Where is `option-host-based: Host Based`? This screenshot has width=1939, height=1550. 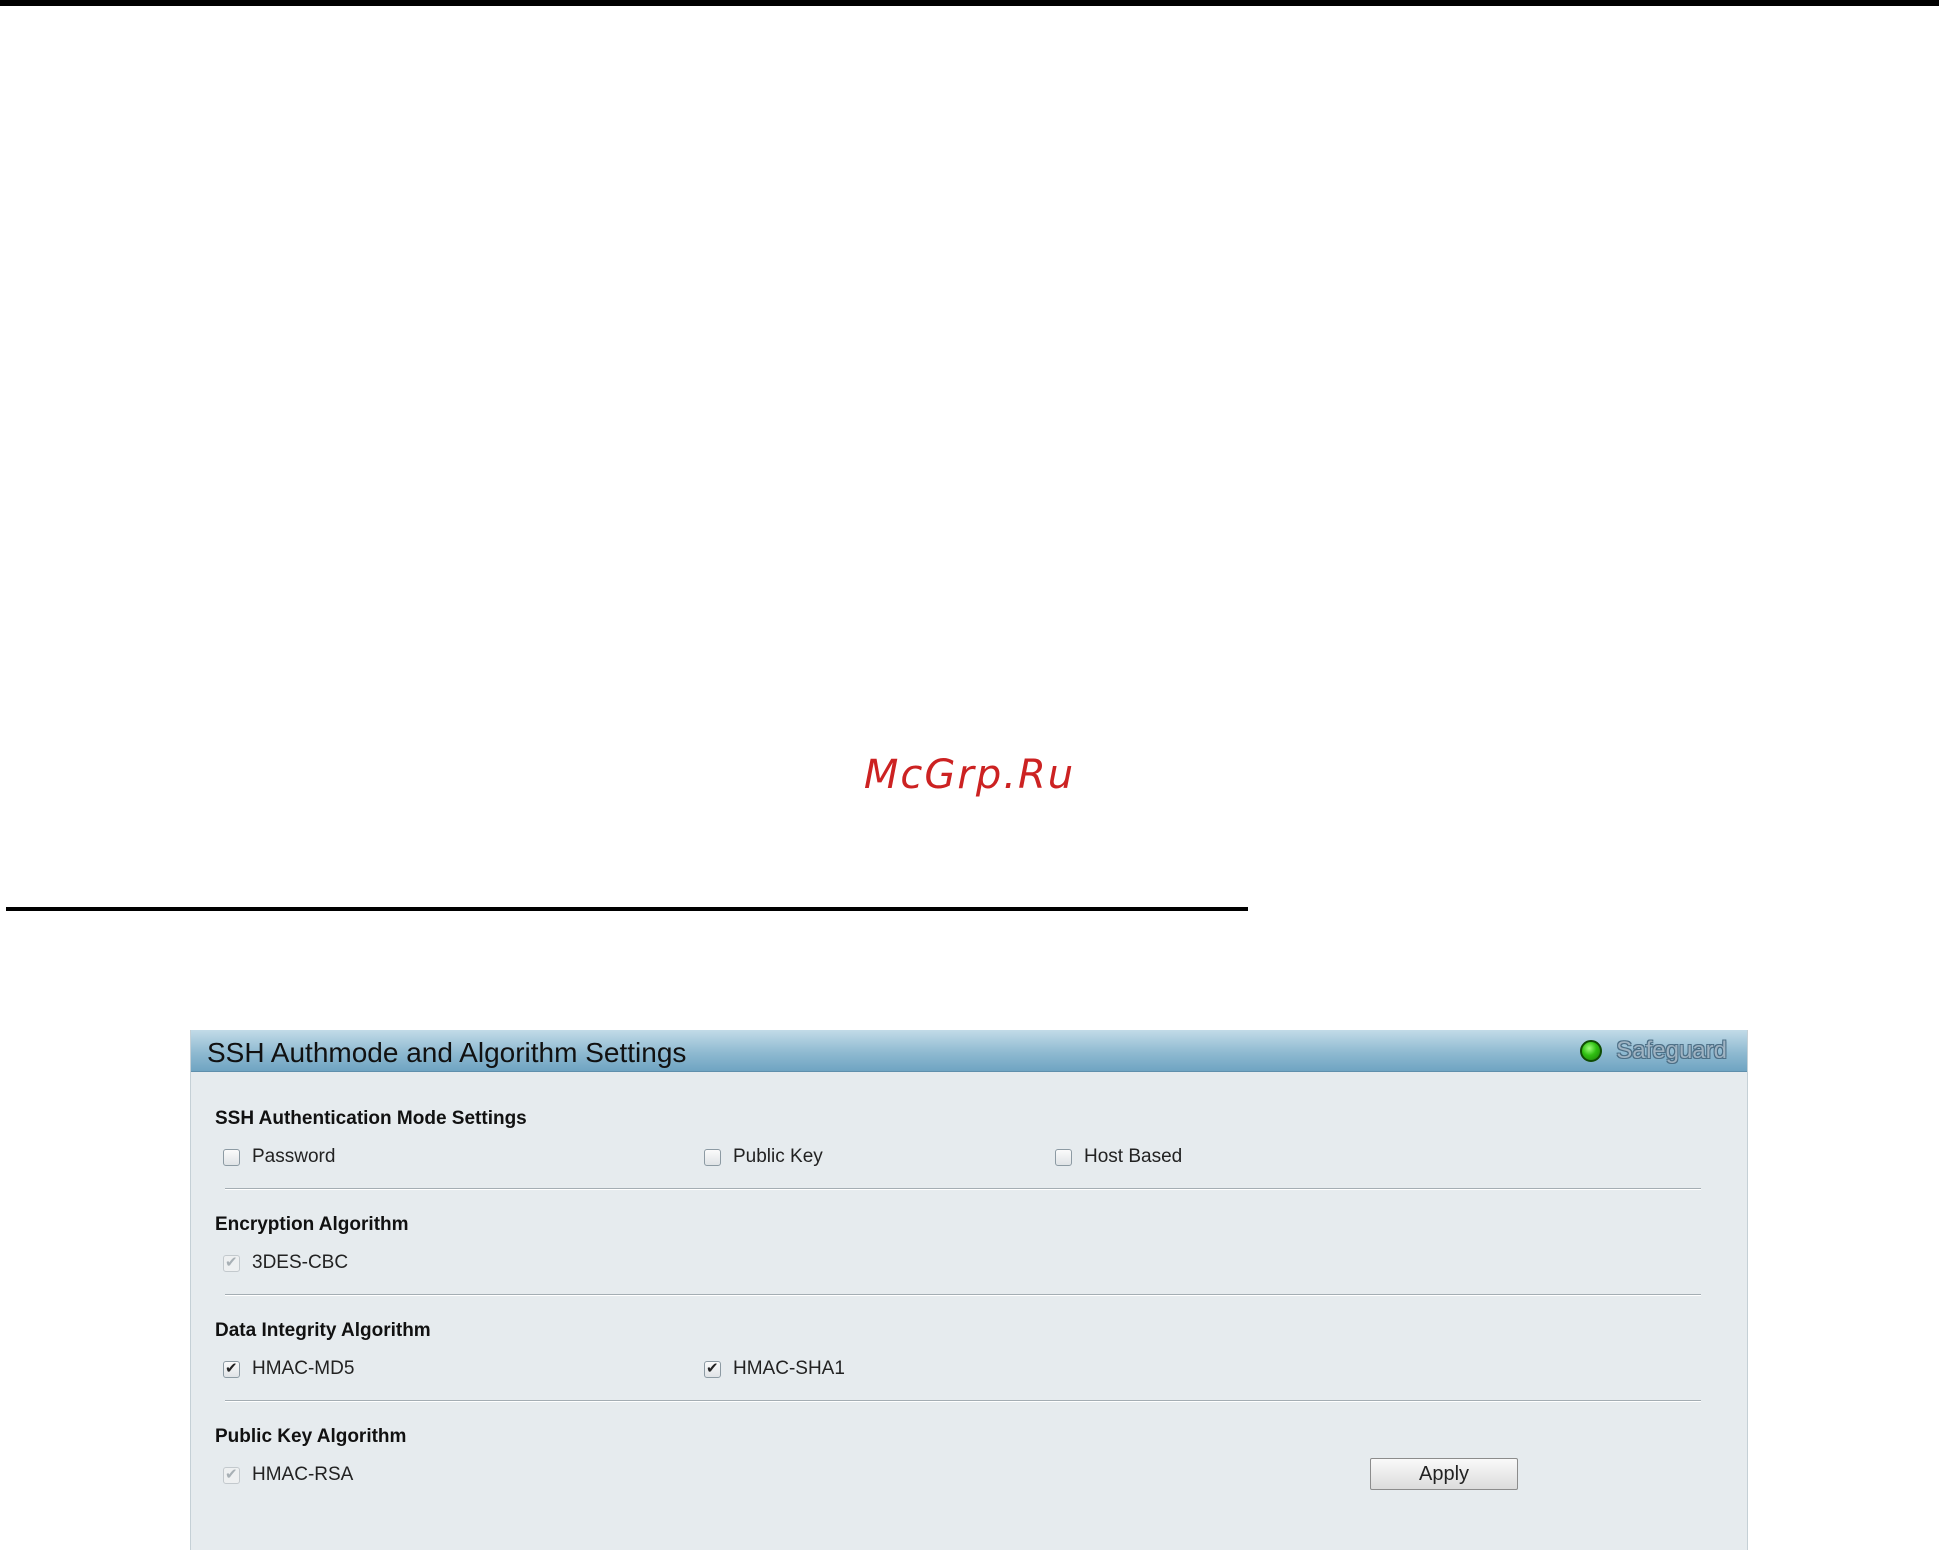 option-host-based: Host Based is located at coordinates (1118, 1157).